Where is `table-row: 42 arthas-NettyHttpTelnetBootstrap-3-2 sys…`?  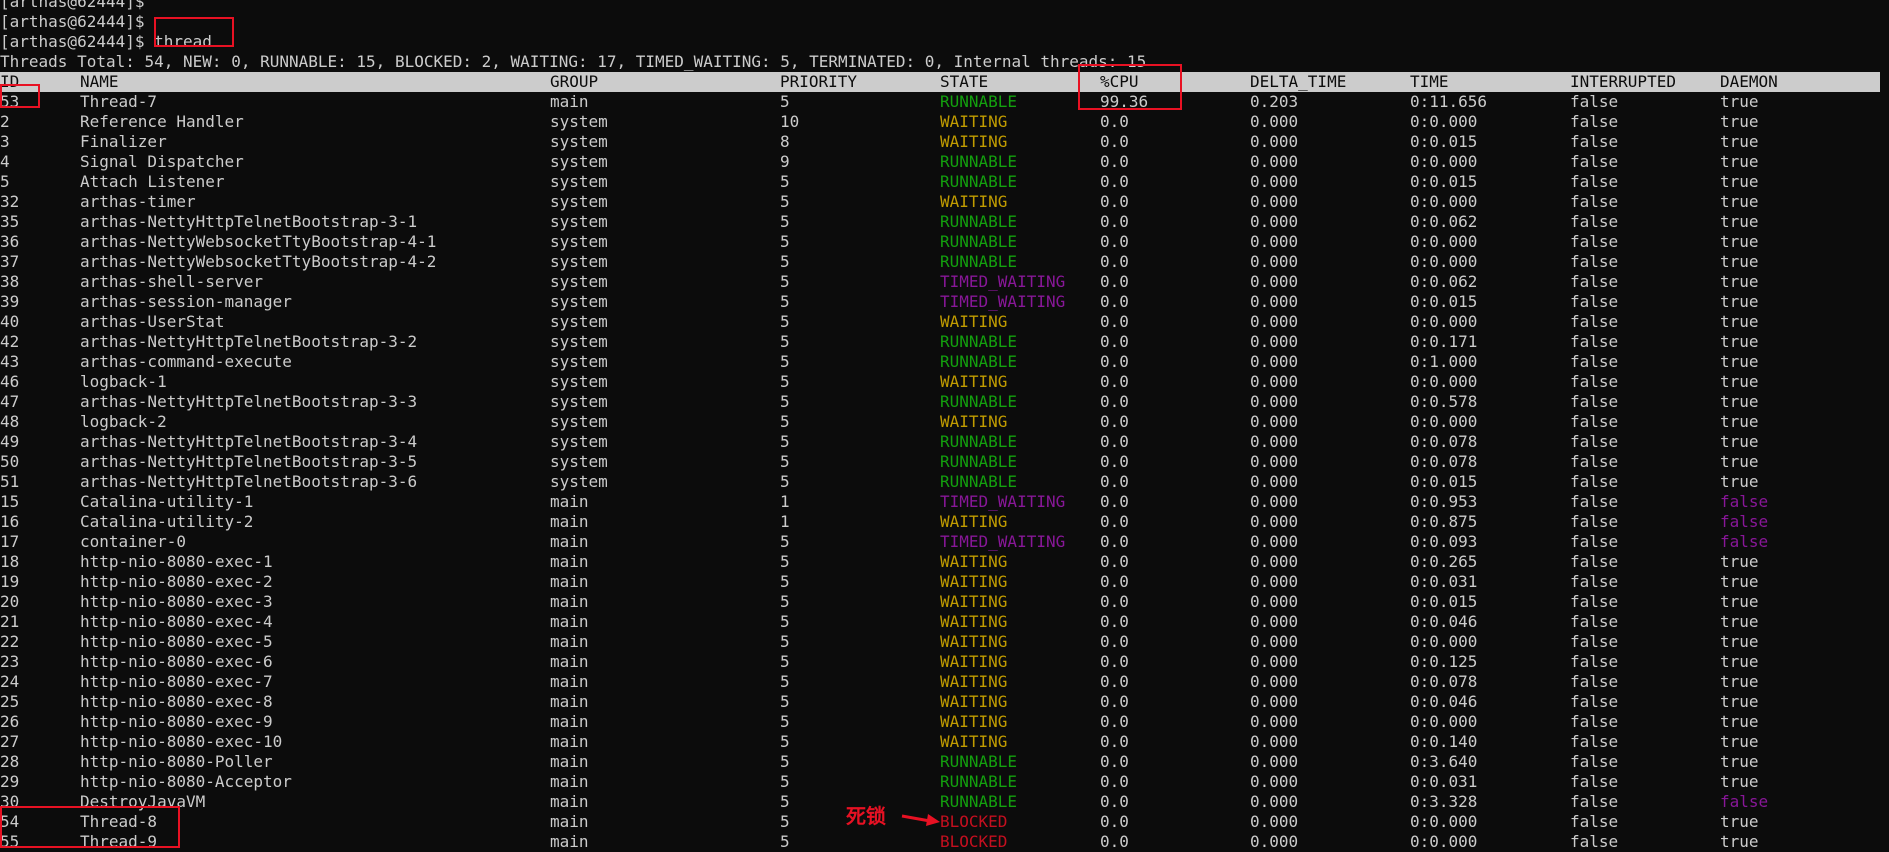
table-row: 42 arthas-NettyHttpTelnetBootstrap-3-2 sys… is located at coordinates (944, 342).